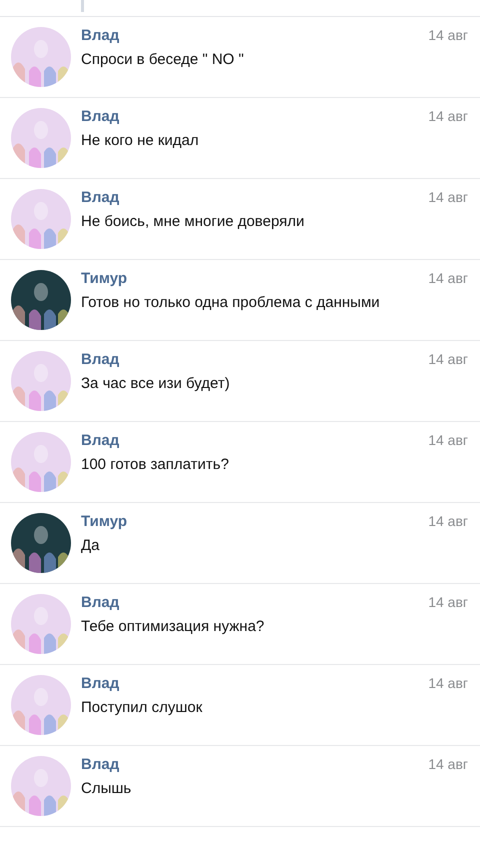 Image resolution: width=480 pixels, height=854 pixels. What do you see at coordinates (156, 383) in the screenshot?
I see `message-text: За час все изи будет)` at bounding box center [156, 383].